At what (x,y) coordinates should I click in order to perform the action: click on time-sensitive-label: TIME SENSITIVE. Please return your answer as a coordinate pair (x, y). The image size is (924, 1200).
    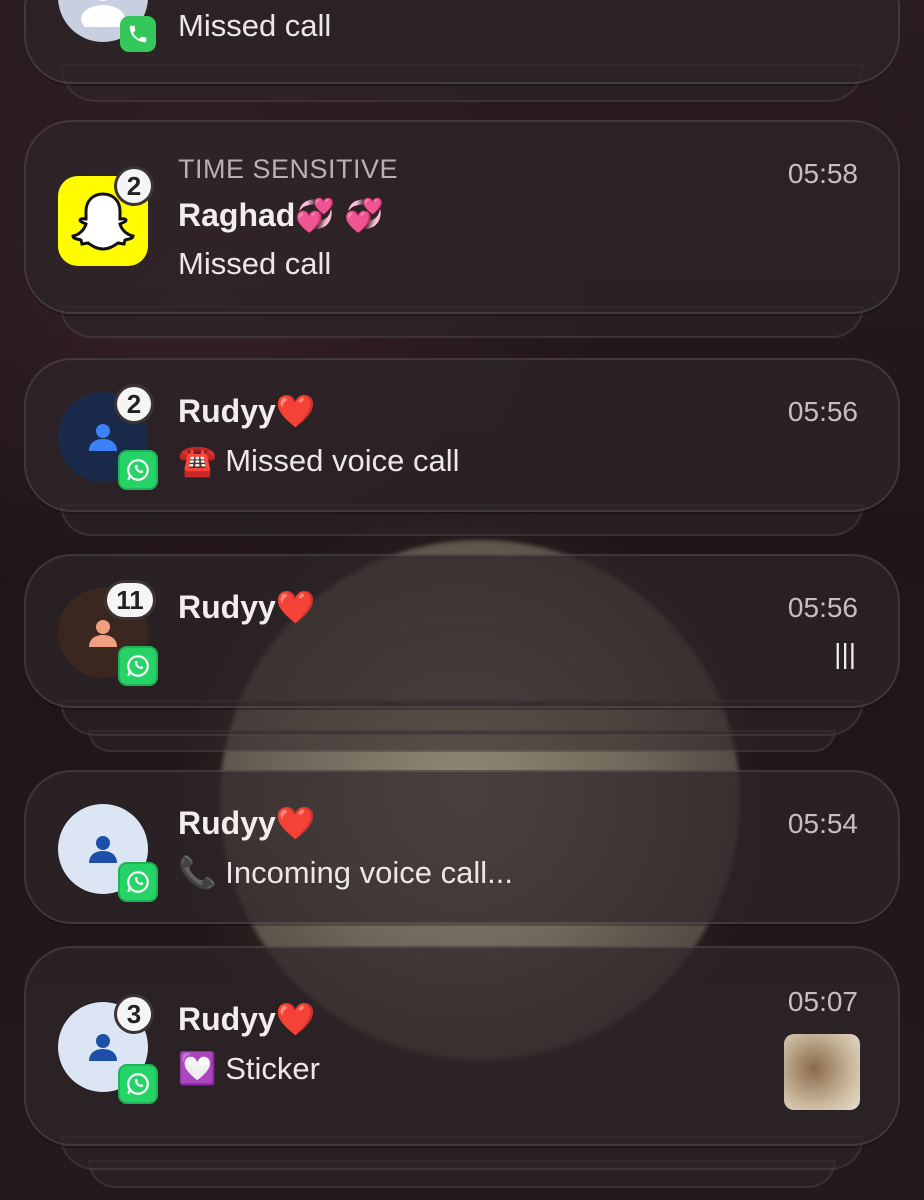
    Looking at the image, I should click on (288, 169).